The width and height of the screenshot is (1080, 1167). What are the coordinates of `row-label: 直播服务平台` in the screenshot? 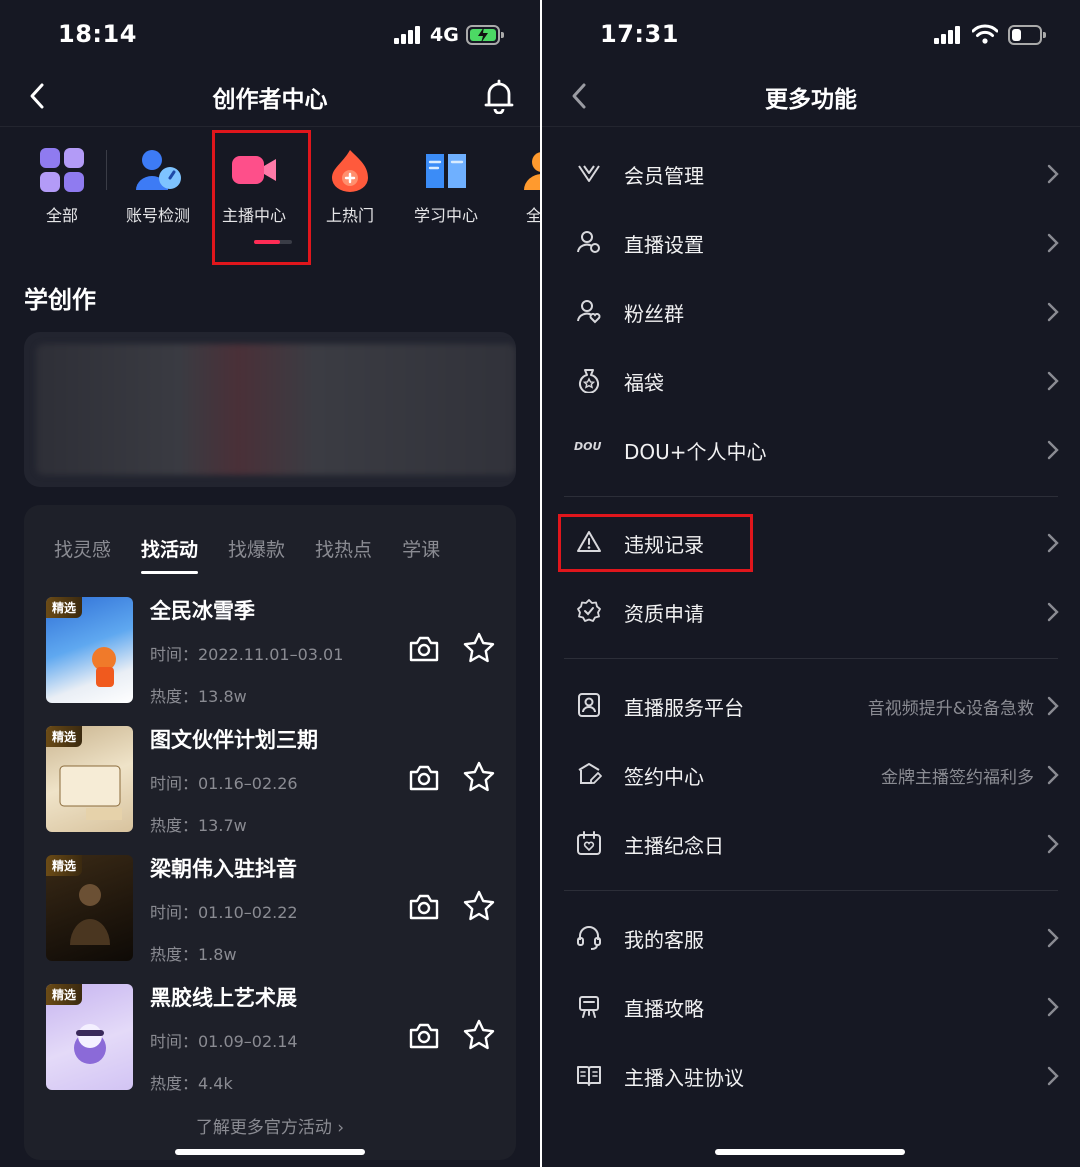 It's located at (684, 708).